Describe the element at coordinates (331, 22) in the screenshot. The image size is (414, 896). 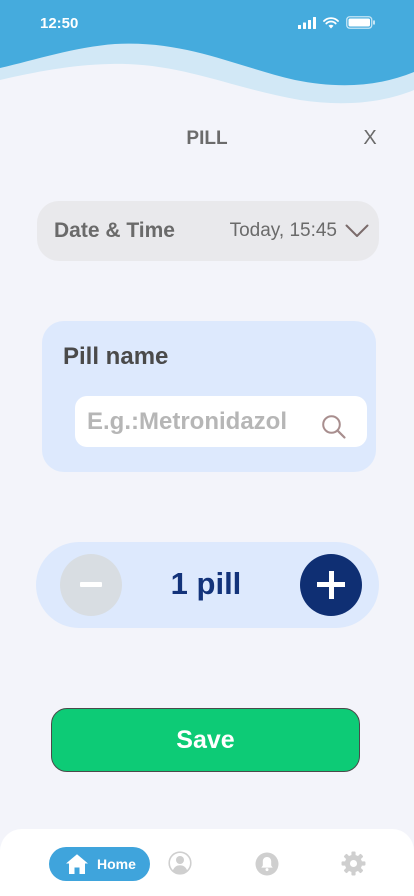
I see `wifi-icon` at that location.